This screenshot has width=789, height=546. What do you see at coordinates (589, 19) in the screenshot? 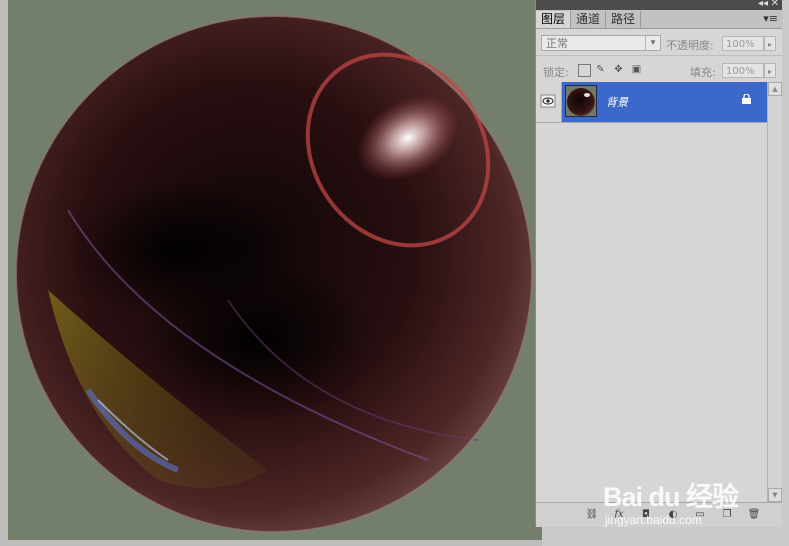
I see `tab-channels: 通道` at bounding box center [589, 19].